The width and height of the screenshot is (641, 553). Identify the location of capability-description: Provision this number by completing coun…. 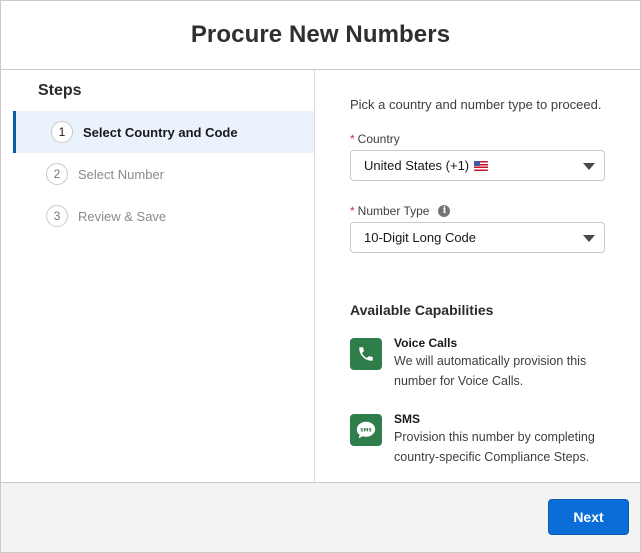
(494, 447).